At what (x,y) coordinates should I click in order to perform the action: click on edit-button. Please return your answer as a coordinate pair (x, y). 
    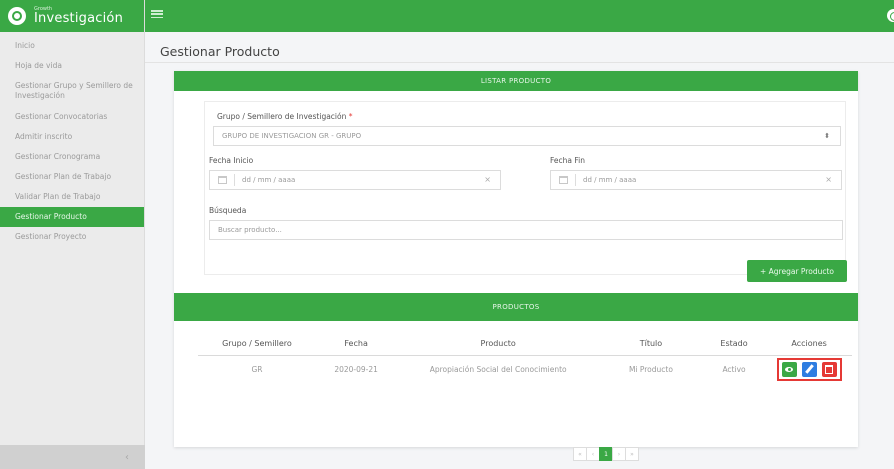
    Looking at the image, I should click on (809, 369).